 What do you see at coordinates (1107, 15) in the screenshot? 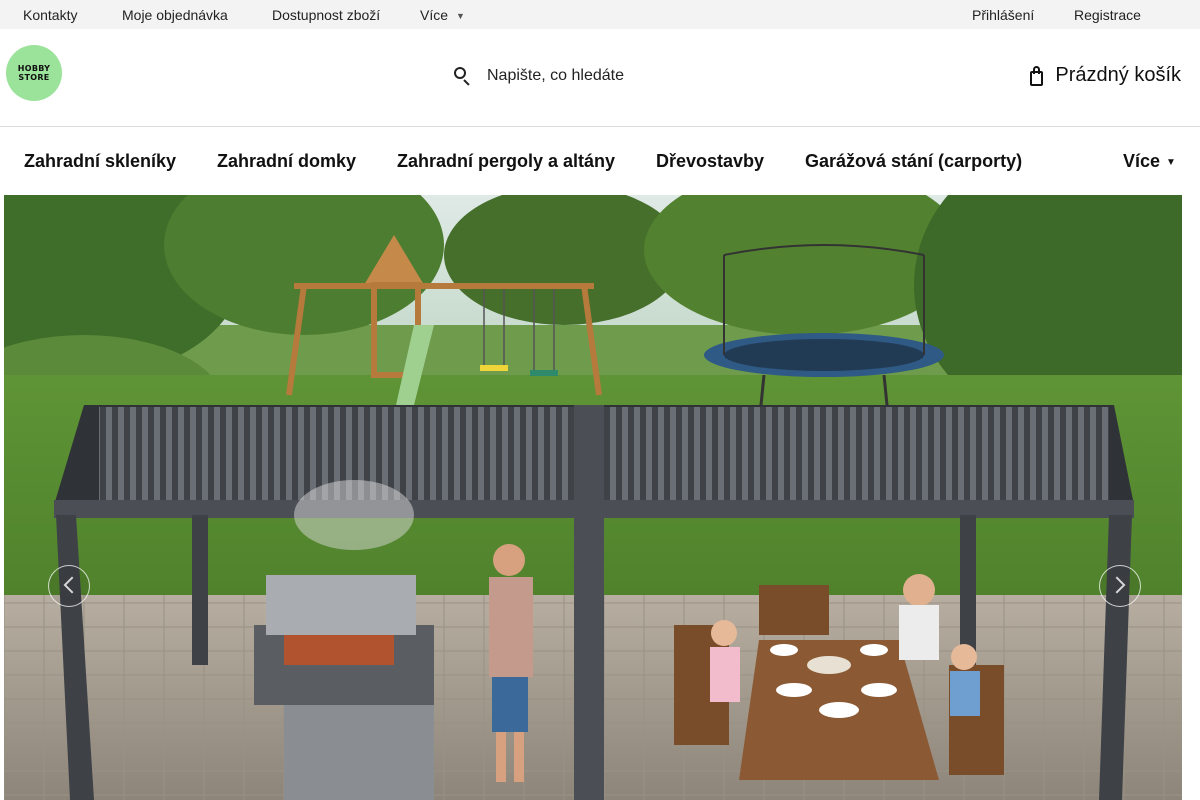
I see `register-link: Registrace` at bounding box center [1107, 15].